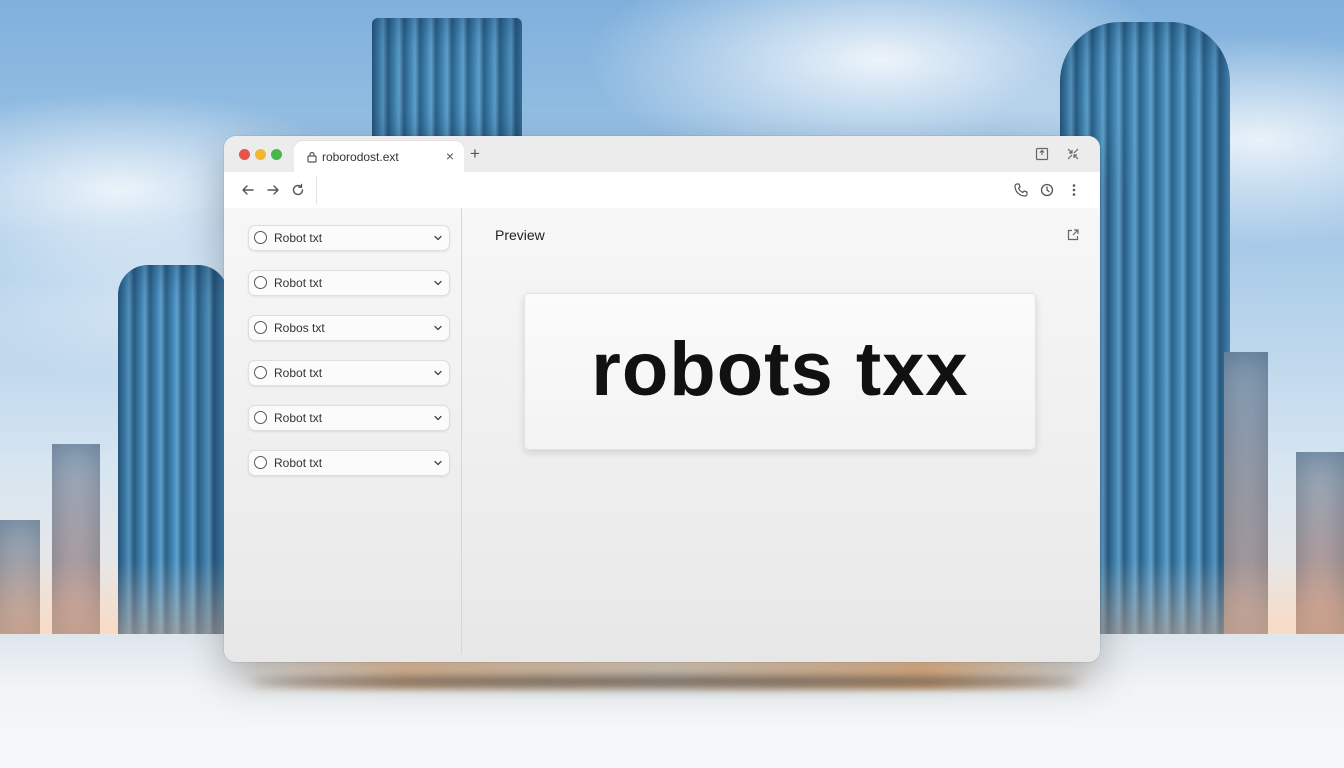 Image resolution: width=1344 pixels, height=768 pixels. I want to click on shrink-icon, so click(1073, 154).